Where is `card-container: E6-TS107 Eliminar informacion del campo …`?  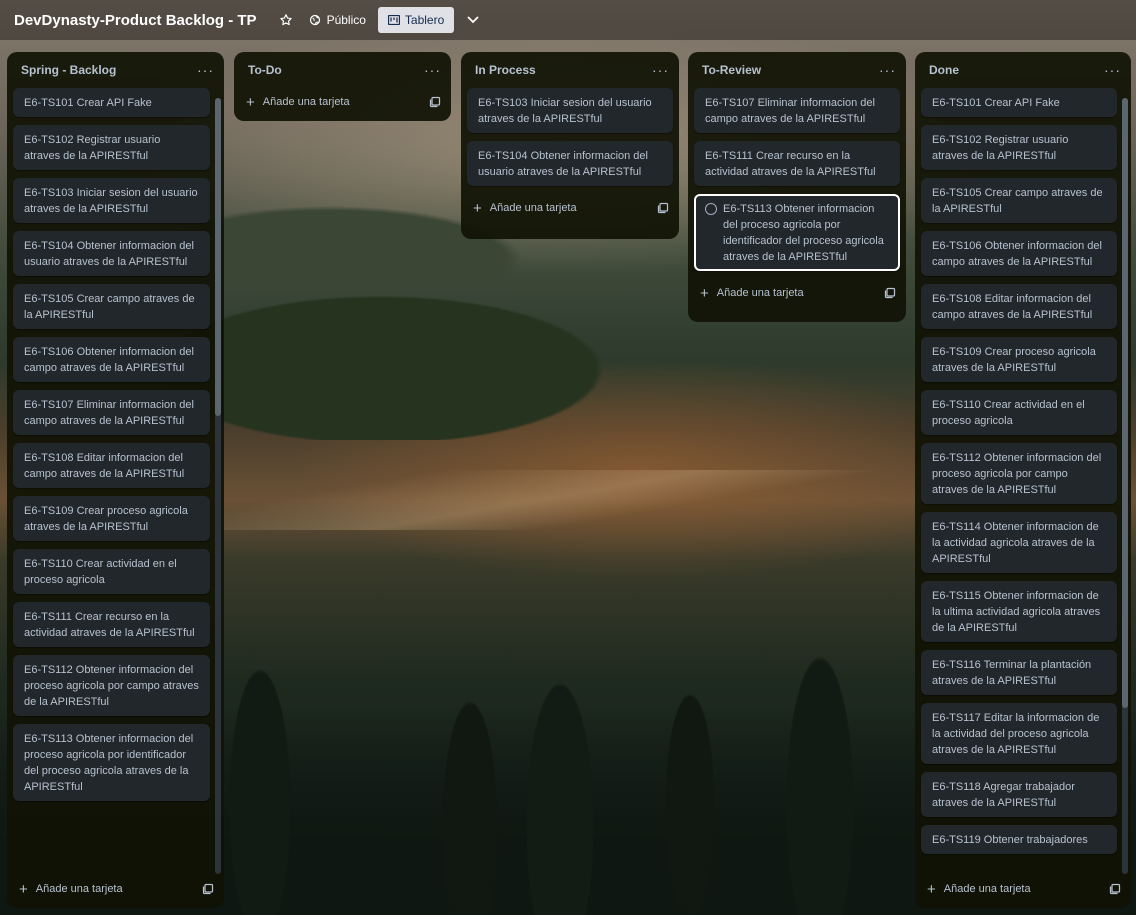
card-container: E6-TS107 Eliminar informacion del campo … is located at coordinates (797, 183).